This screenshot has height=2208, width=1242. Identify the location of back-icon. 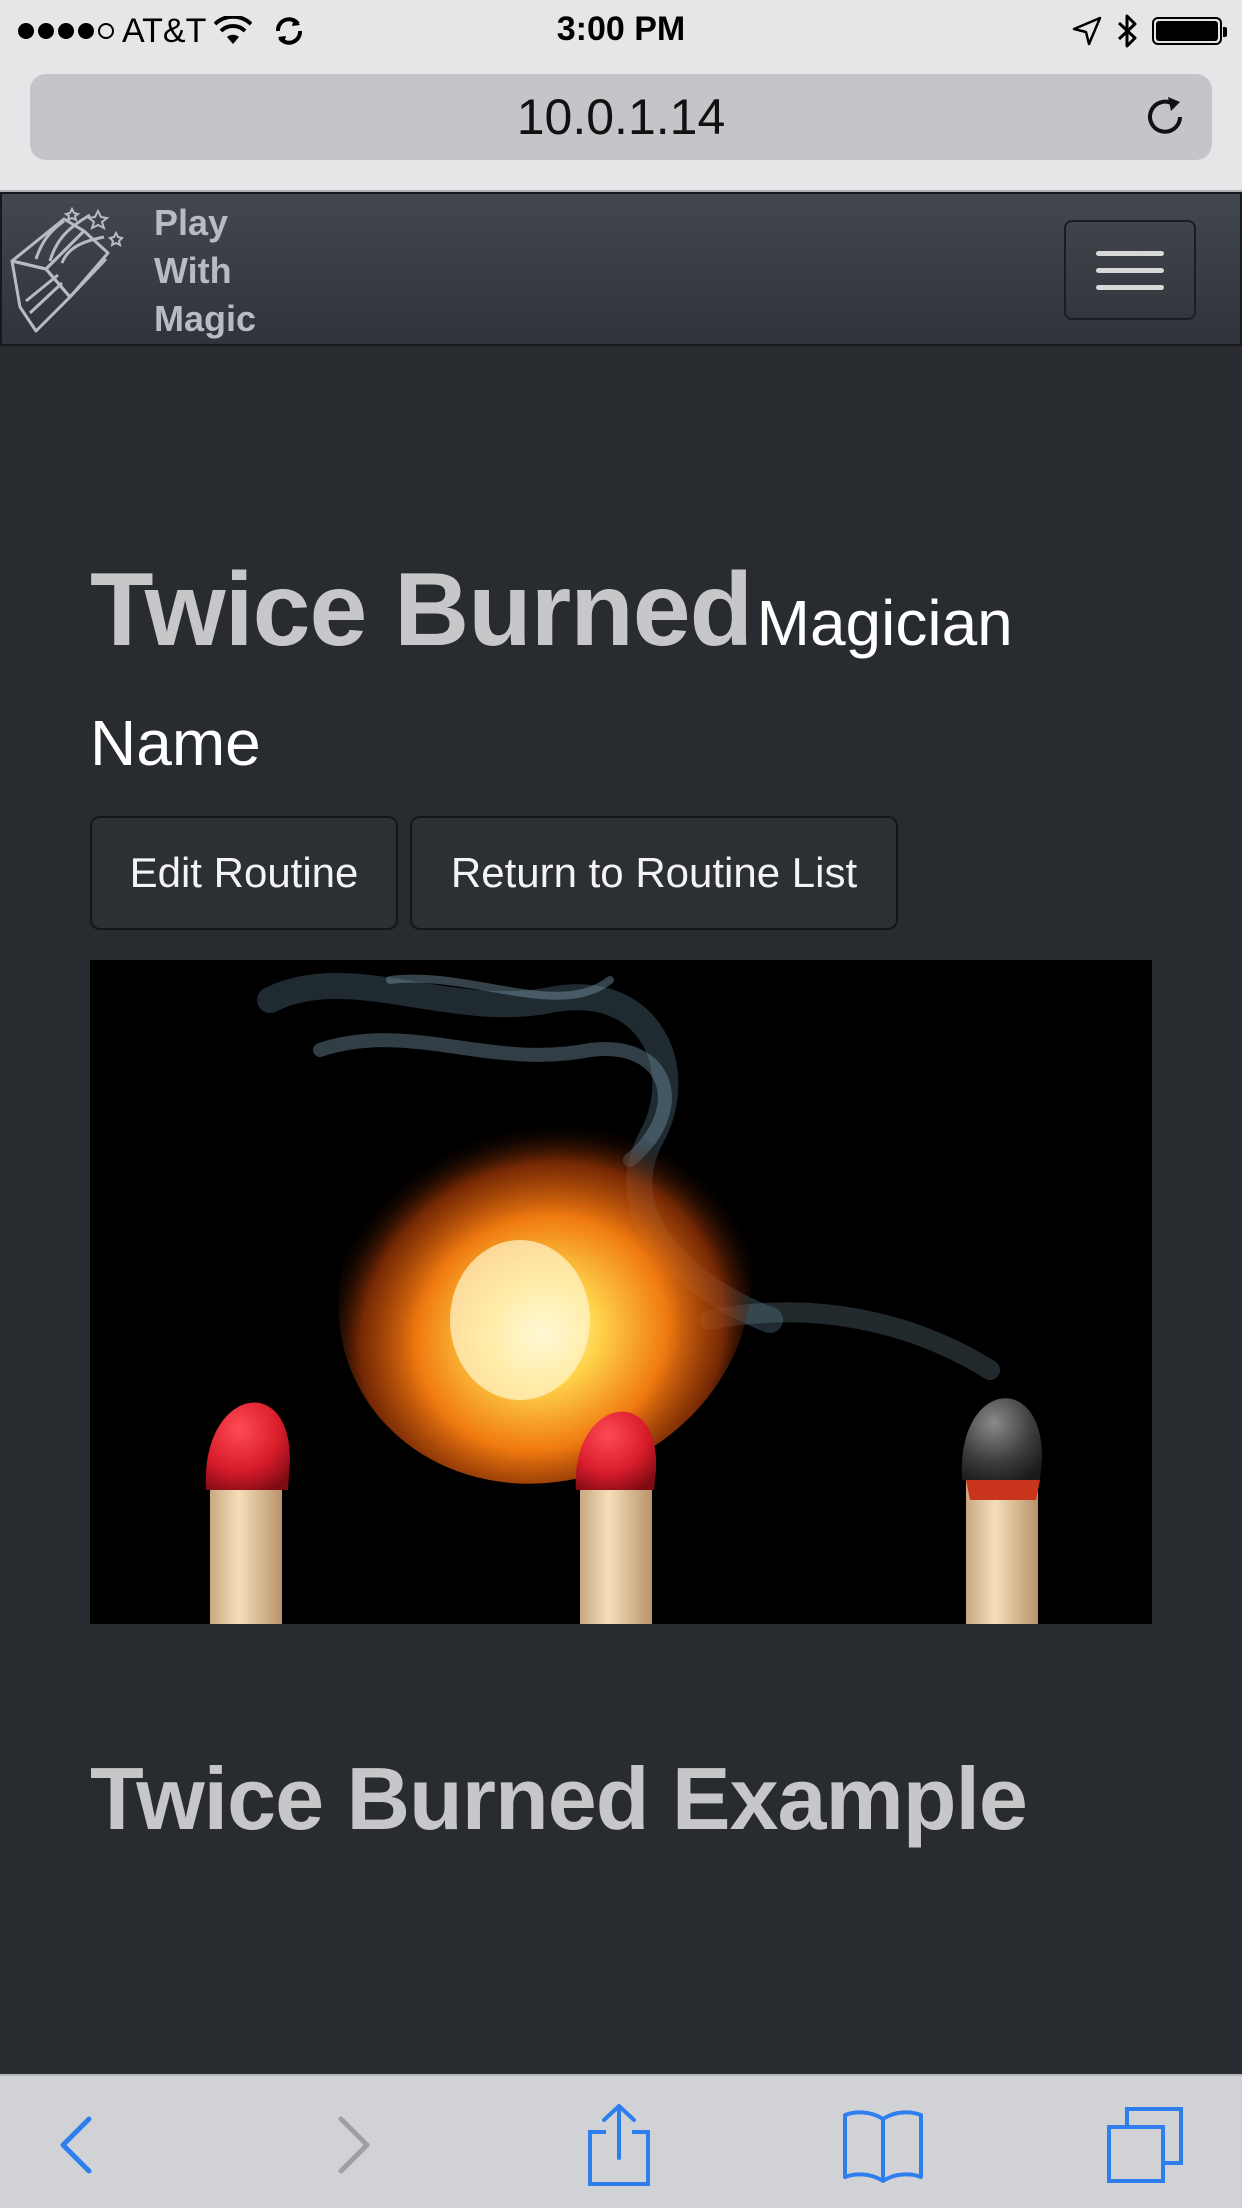
(76, 2145).